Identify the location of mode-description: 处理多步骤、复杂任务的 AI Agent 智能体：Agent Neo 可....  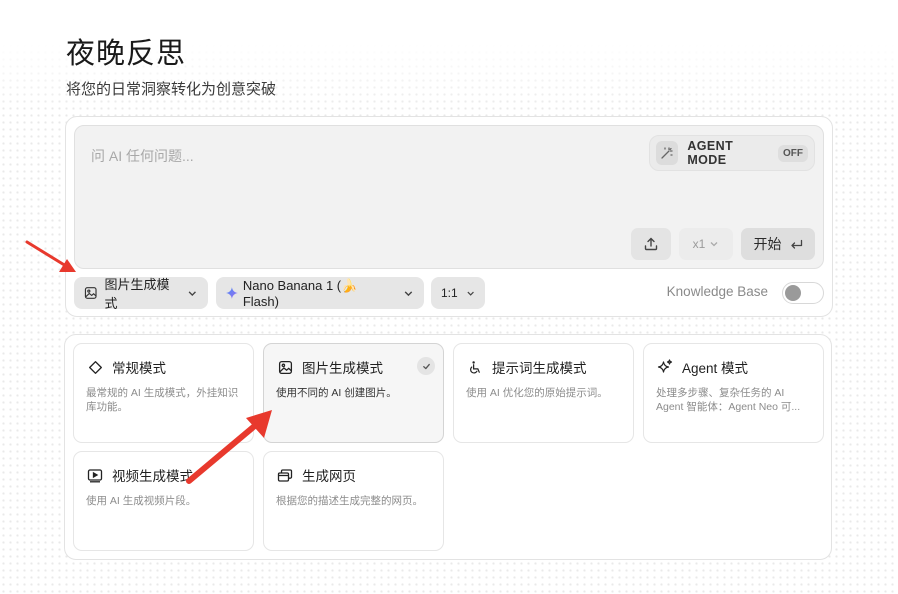
(728, 400).